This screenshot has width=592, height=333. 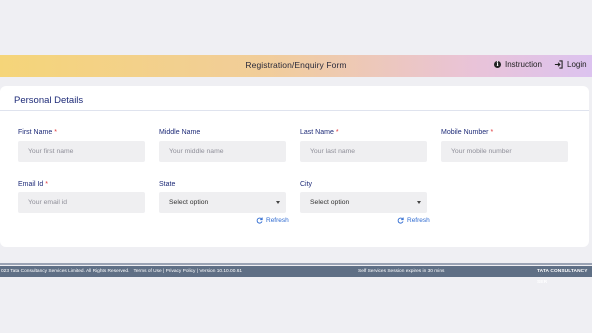 I want to click on city-label-text: City, so click(x=306, y=184).